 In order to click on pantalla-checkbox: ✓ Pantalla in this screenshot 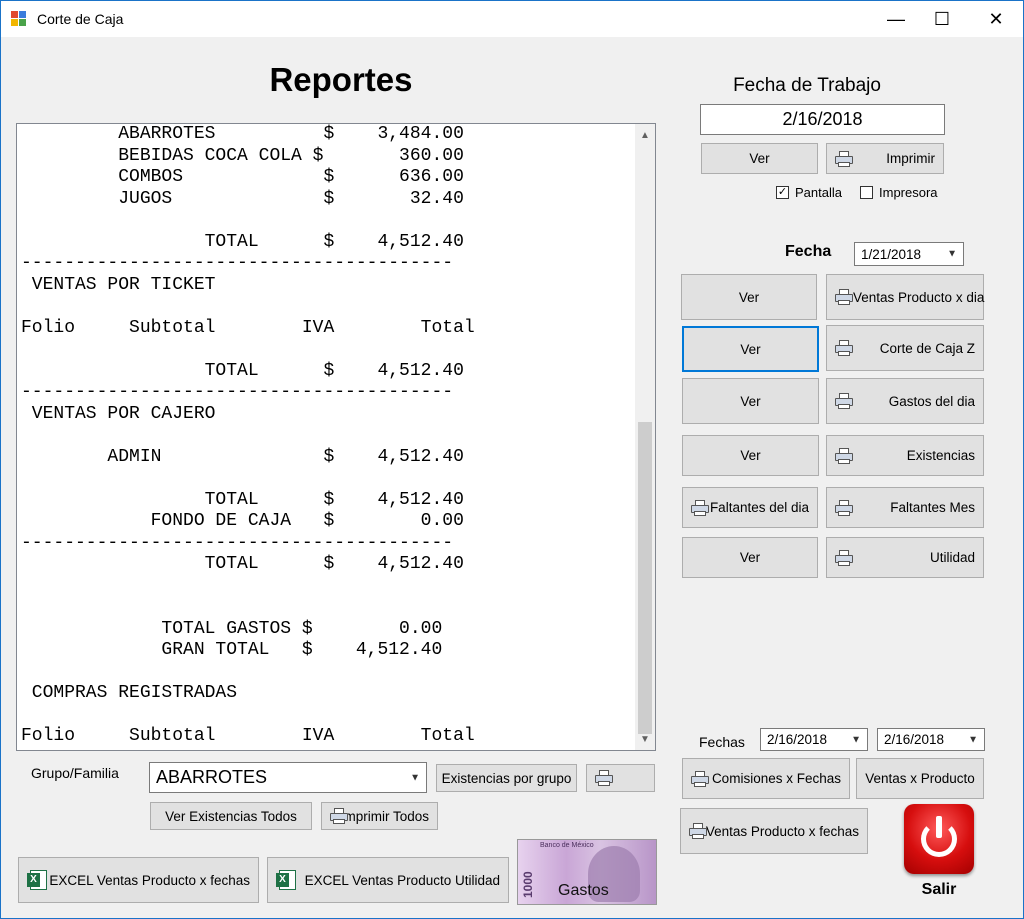, I will do `click(809, 192)`.